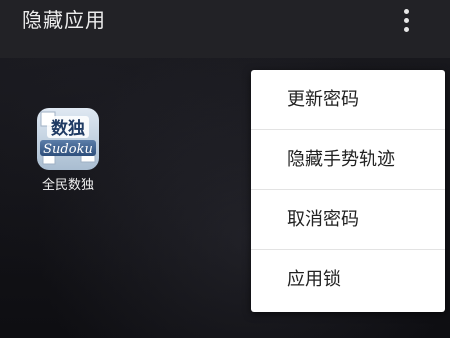 The height and width of the screenshot is (338, 450). I want to click on app-label: 全民数独, so click(67, 185).